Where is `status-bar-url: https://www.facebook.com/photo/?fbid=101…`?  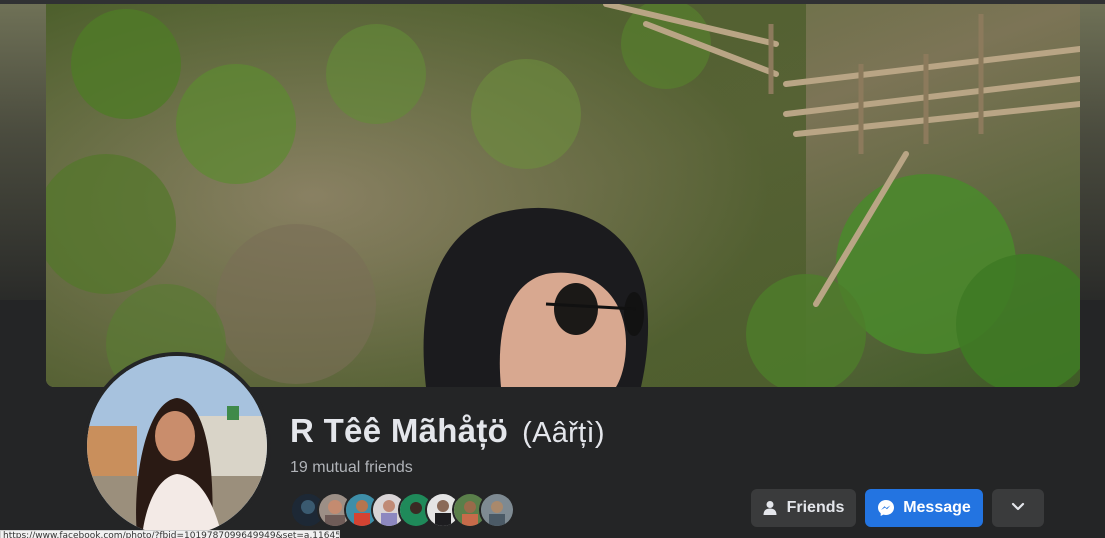
status-bar-url: https://www.facebook.com/photo/?fbid=101… is located at coordinates (170, 534).